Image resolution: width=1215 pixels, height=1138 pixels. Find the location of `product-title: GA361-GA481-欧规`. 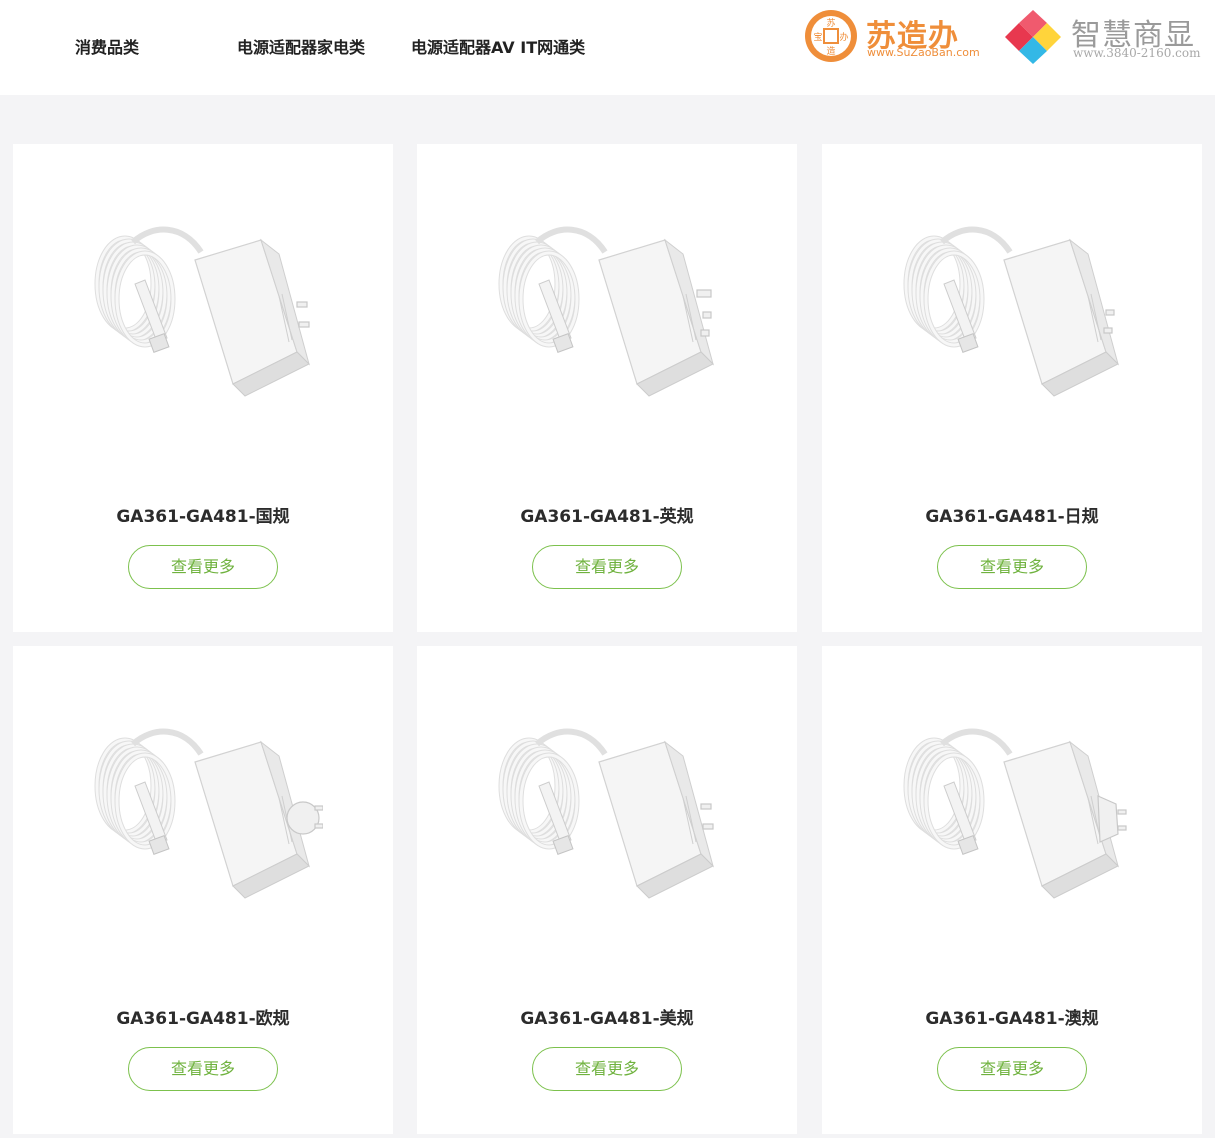

product-title: GA361-GA481-欧规 is located at coordinates (203, 1019).